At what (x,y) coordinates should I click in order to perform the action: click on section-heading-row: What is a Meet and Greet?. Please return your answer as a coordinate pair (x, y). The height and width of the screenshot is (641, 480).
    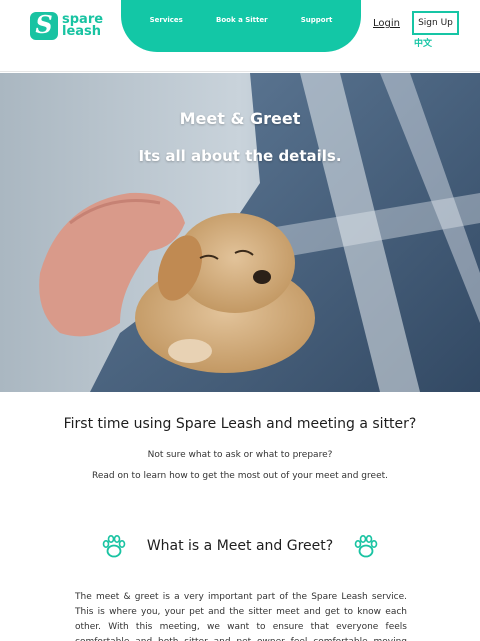
    Looking at the image, I should click on (240, 547).